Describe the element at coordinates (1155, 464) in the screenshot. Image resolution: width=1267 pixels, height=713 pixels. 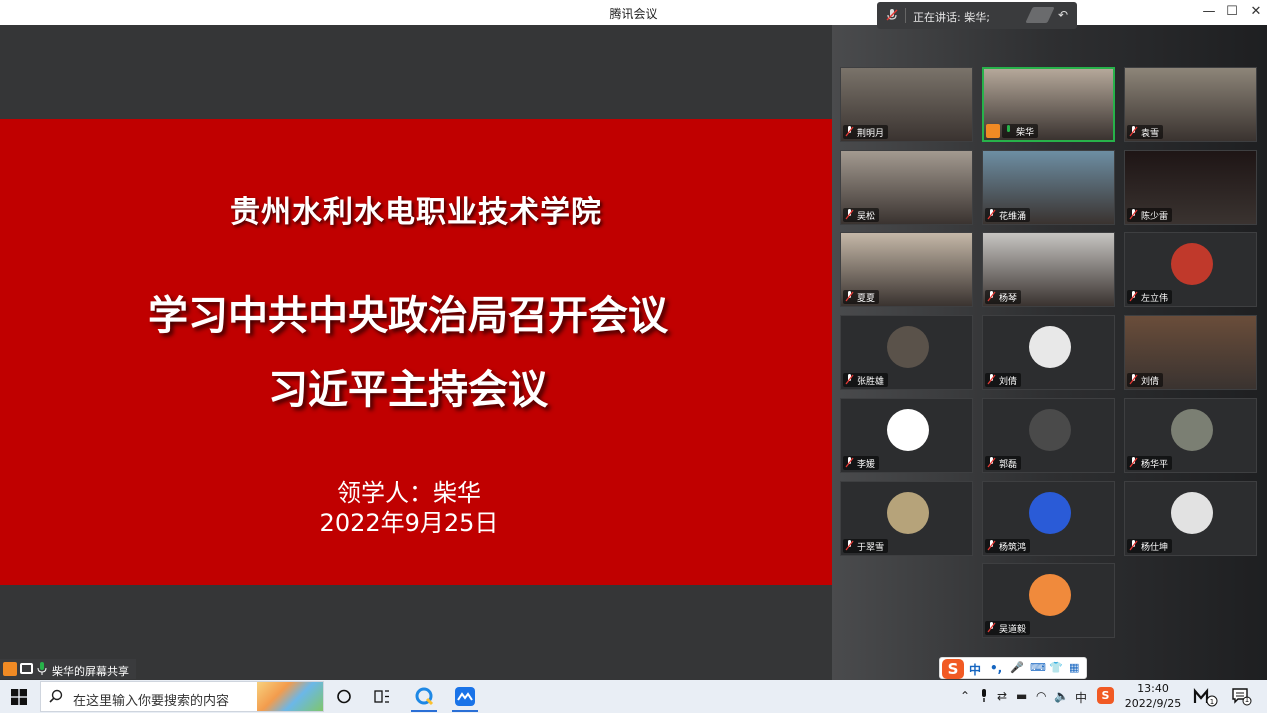
I see `participant-name: 杨华平` at that location.